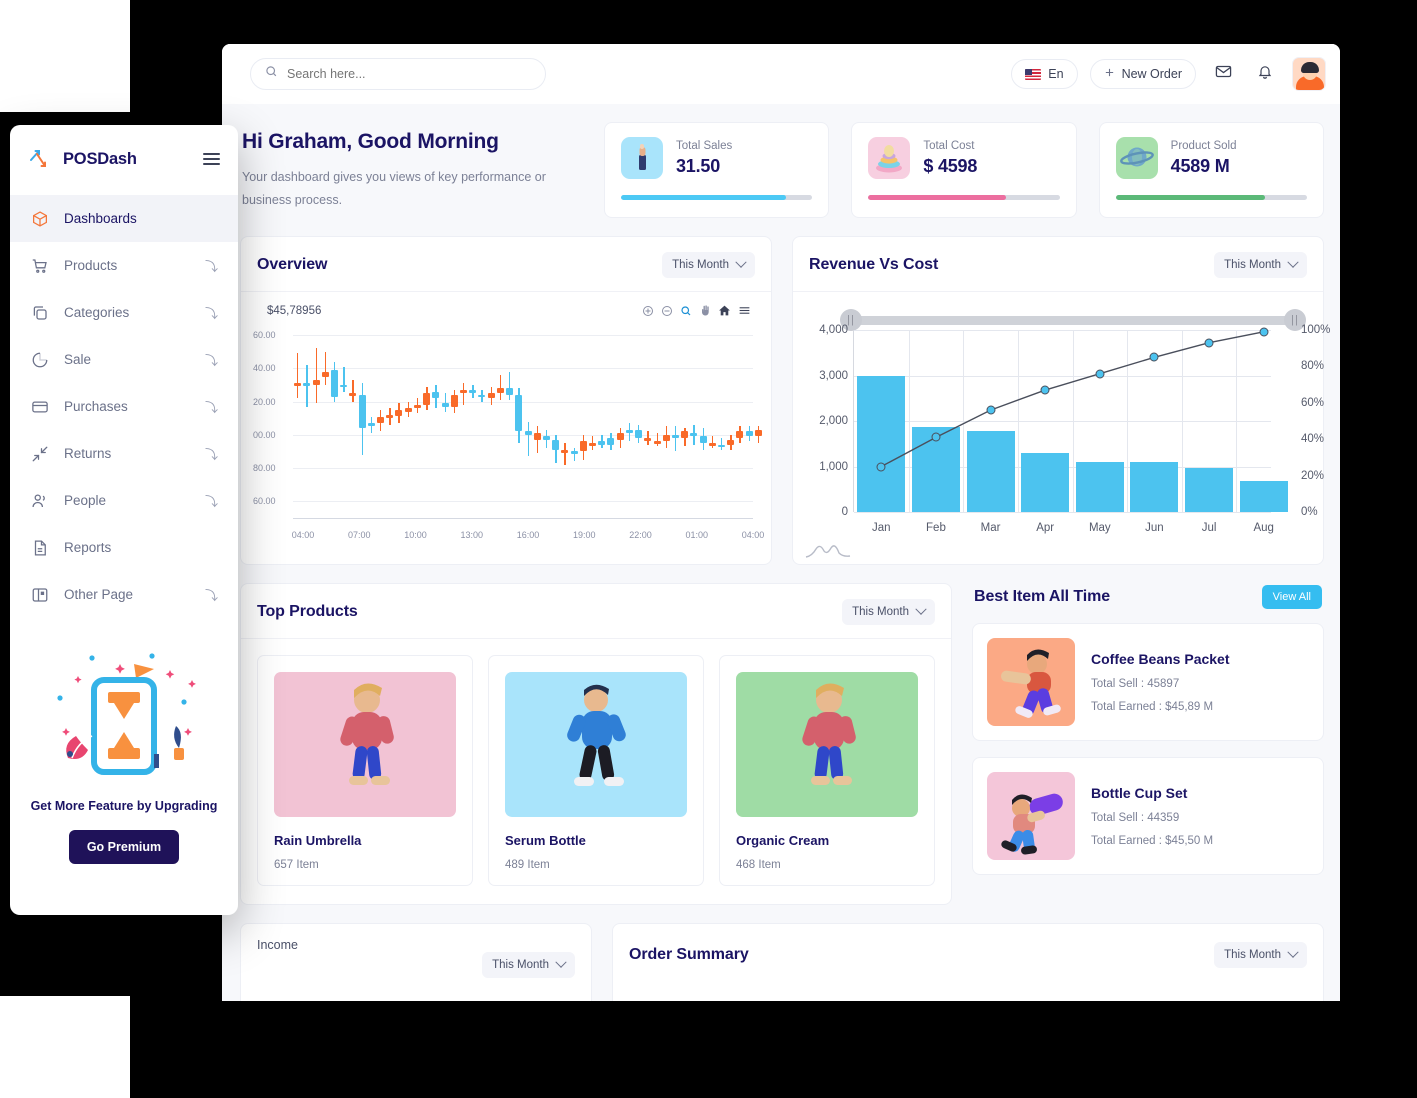  I want to click on stat-card-text: Product Sold 4589 M, so click(1204, 158).